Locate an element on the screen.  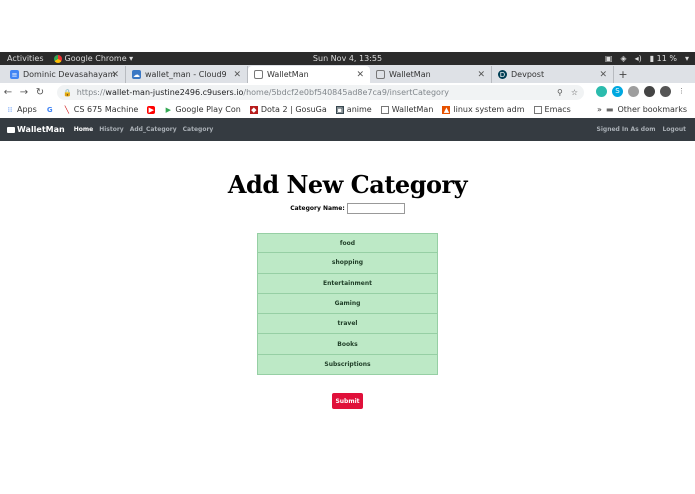
bookmark-walletman: WalletMan is located at coordinates (406, 109).